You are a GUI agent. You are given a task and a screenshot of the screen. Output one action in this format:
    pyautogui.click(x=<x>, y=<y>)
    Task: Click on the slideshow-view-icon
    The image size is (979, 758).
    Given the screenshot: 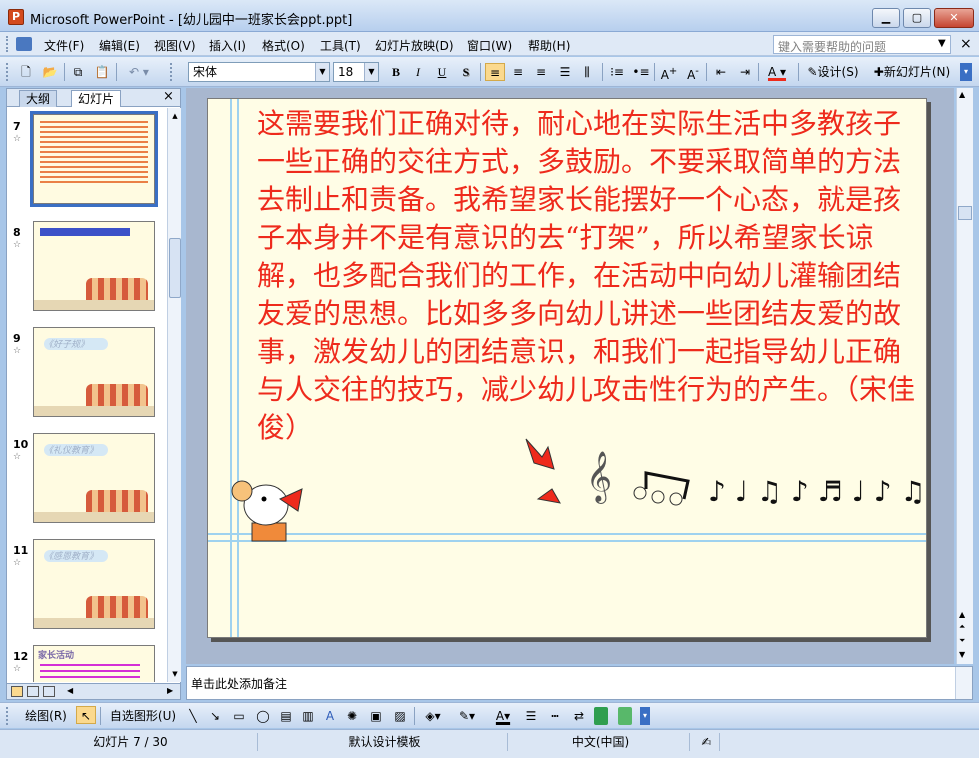 What is the action you would take?
    pyautogui.click(x=49, y=691)
    